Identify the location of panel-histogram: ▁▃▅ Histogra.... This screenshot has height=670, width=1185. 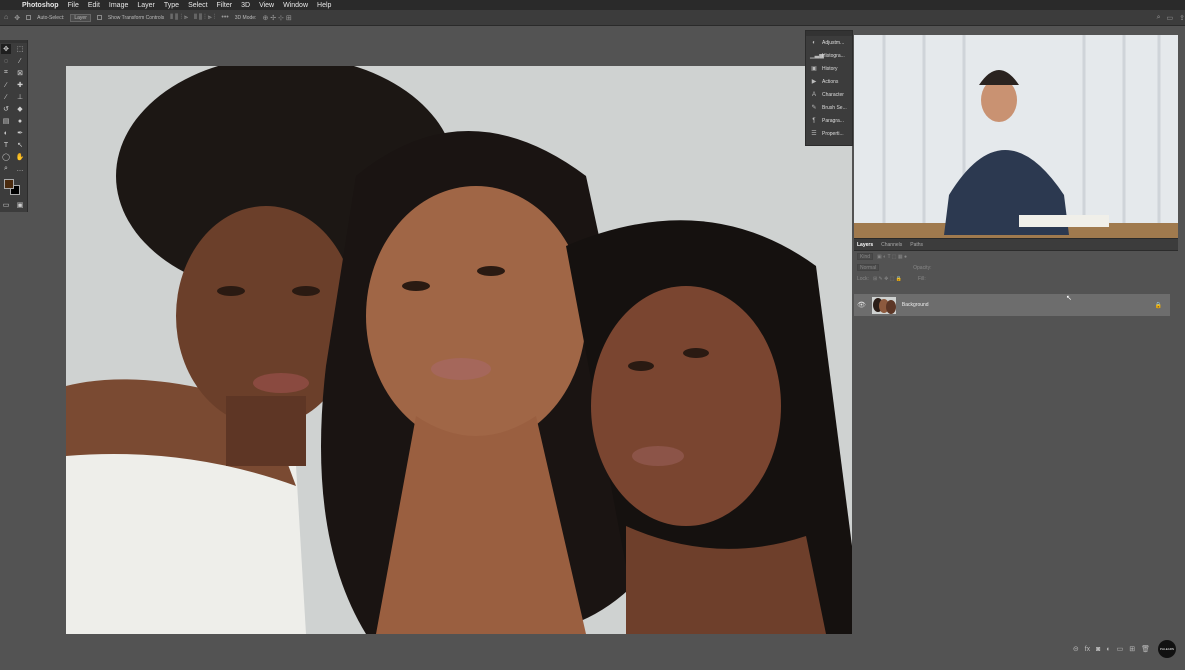
(829, 55).